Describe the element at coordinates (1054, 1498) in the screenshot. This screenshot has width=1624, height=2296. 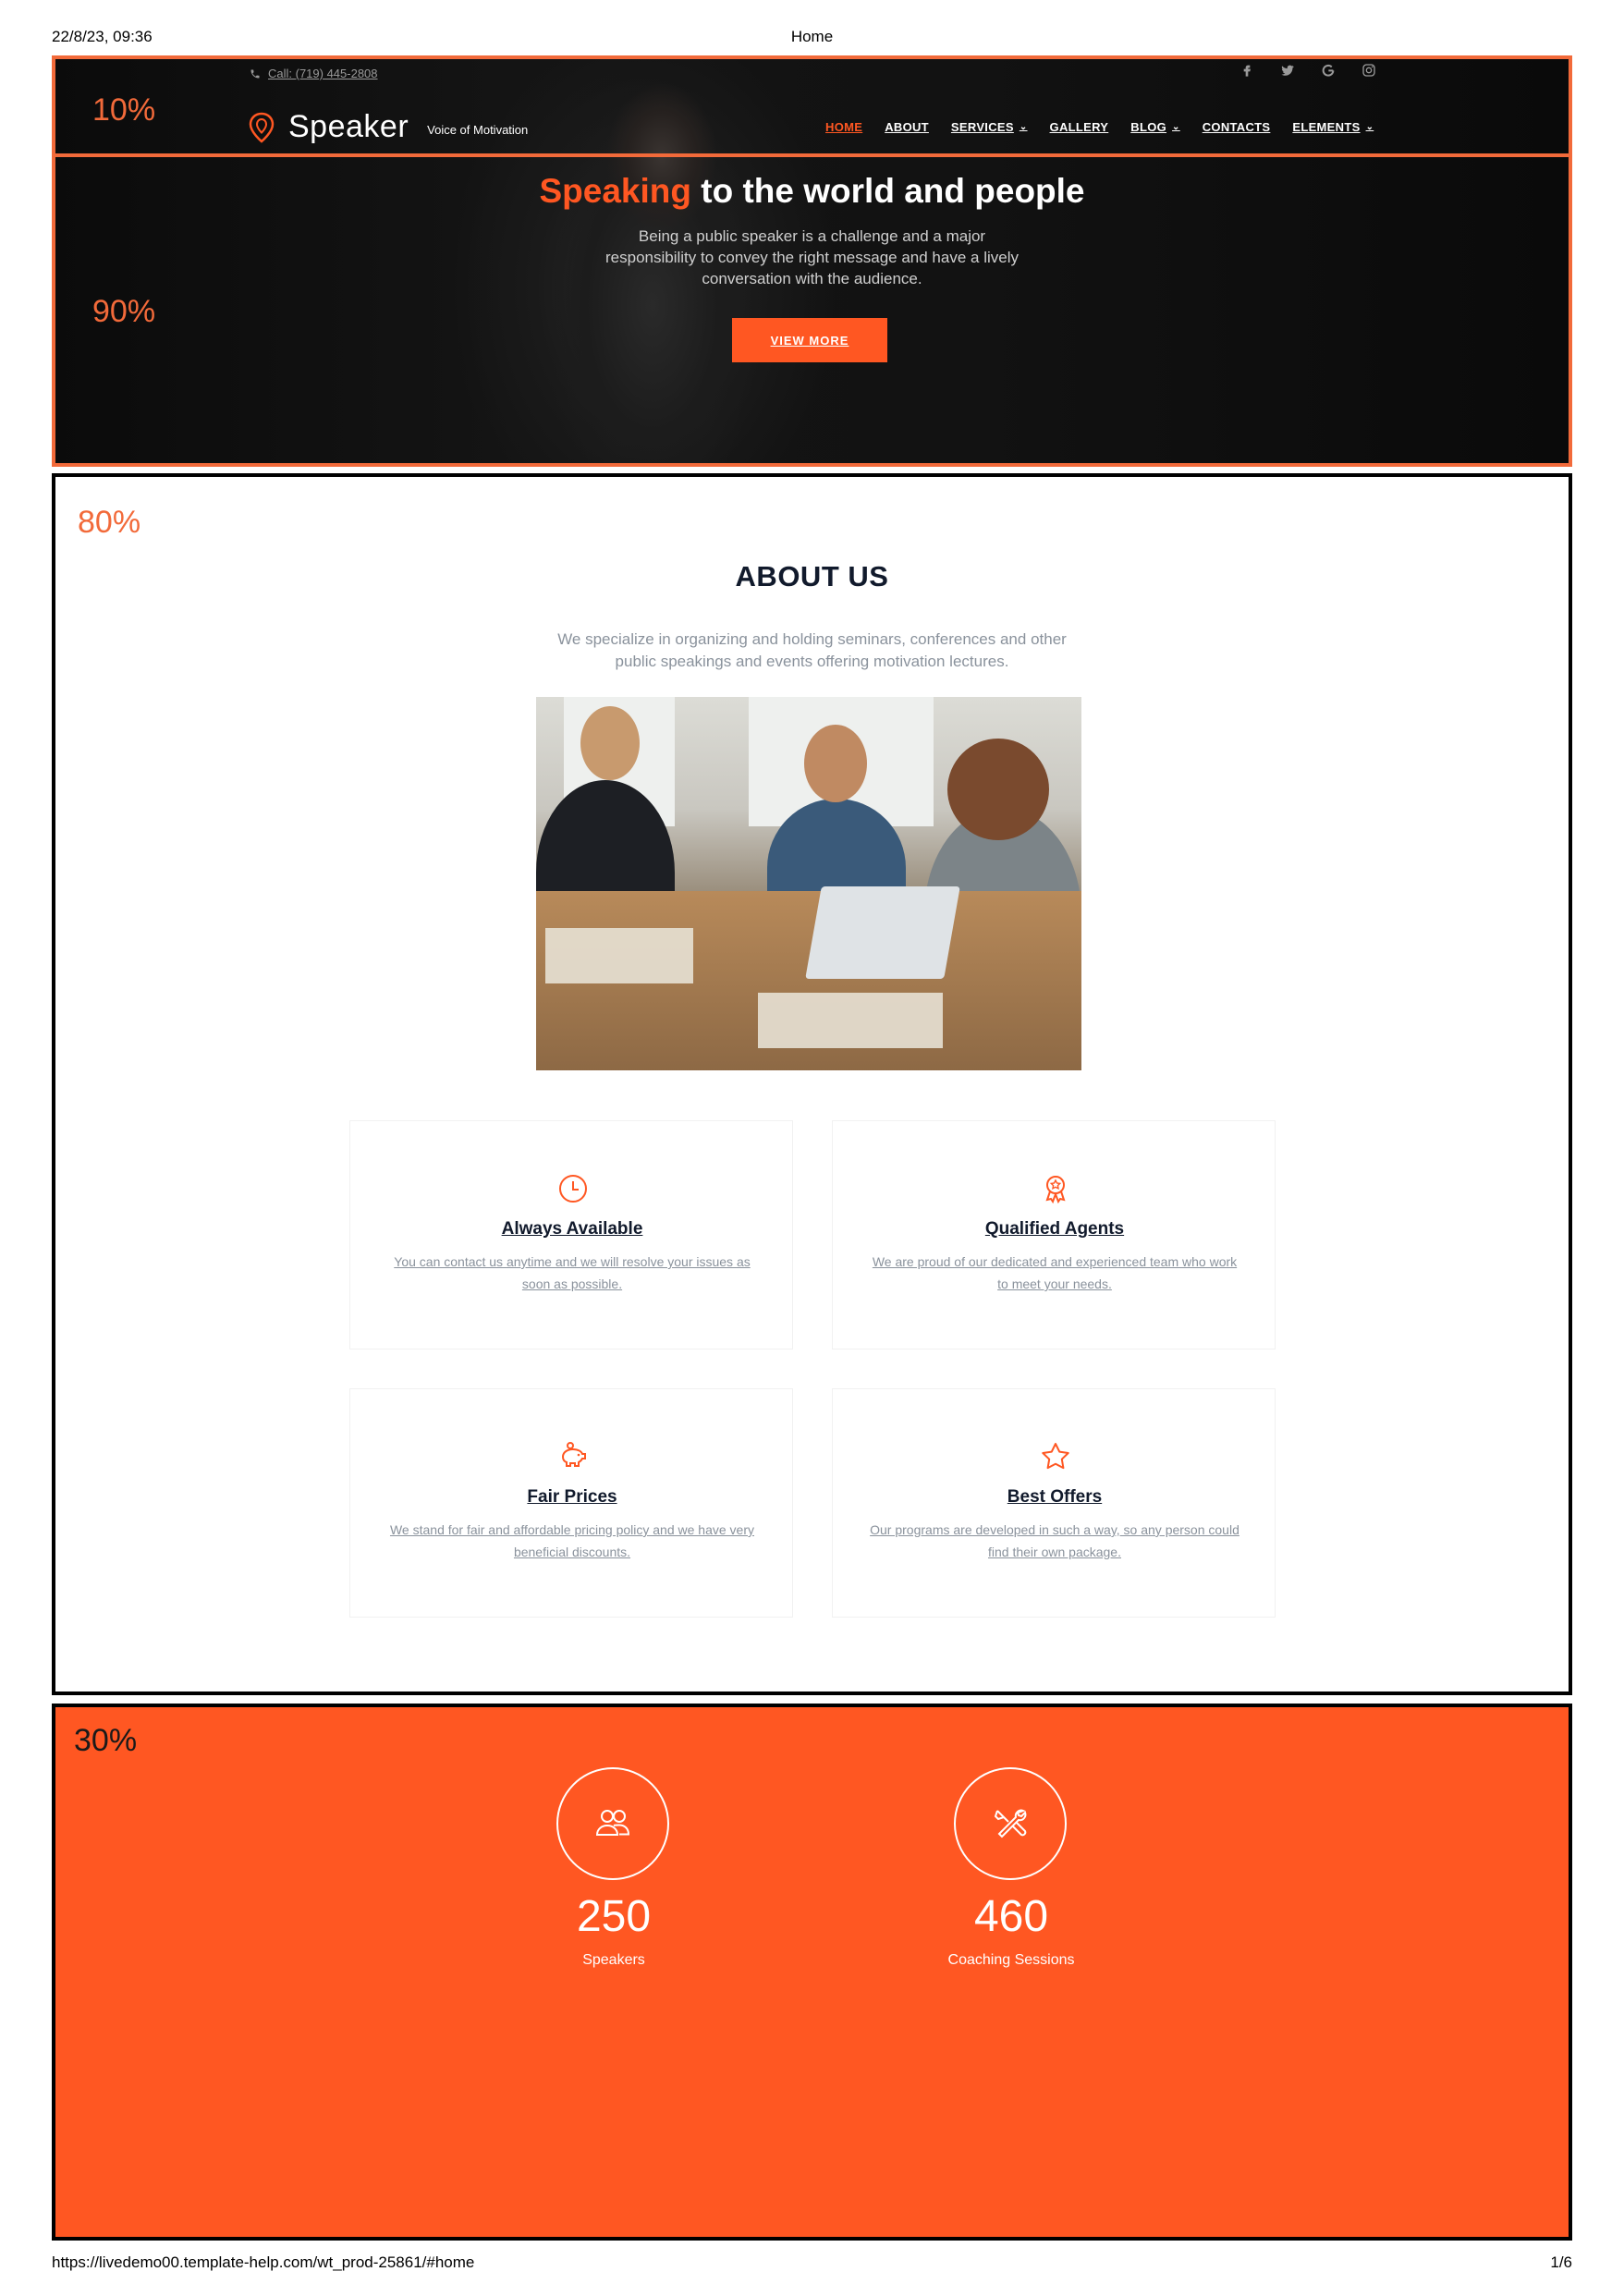
I see `feature-title: Best Offers` at that location.